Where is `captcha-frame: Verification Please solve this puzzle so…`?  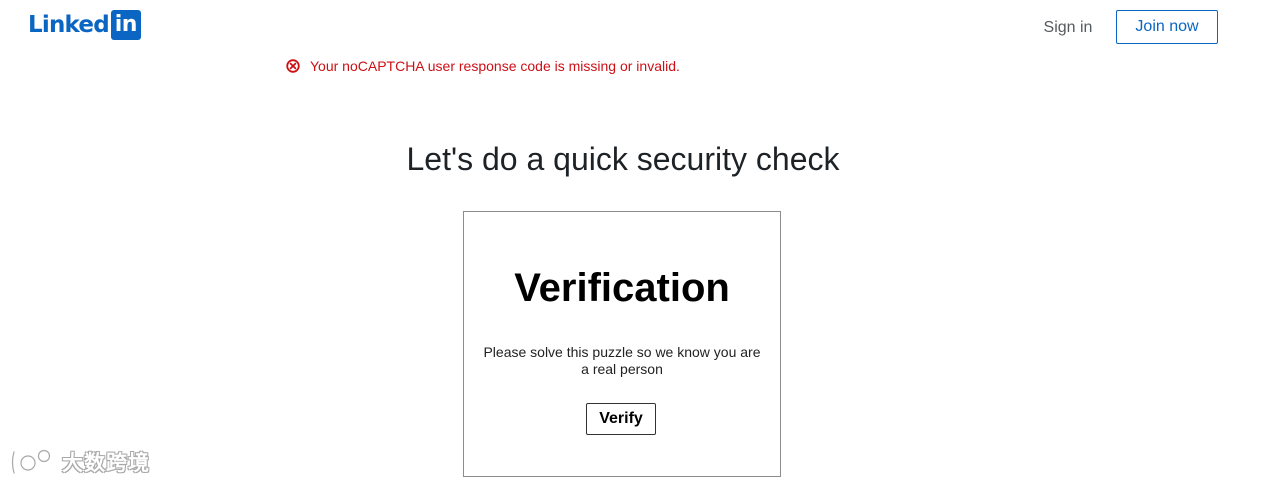 captcha-frame: Verification Please solve this puzzle so… is located at coordinates (622, 344).